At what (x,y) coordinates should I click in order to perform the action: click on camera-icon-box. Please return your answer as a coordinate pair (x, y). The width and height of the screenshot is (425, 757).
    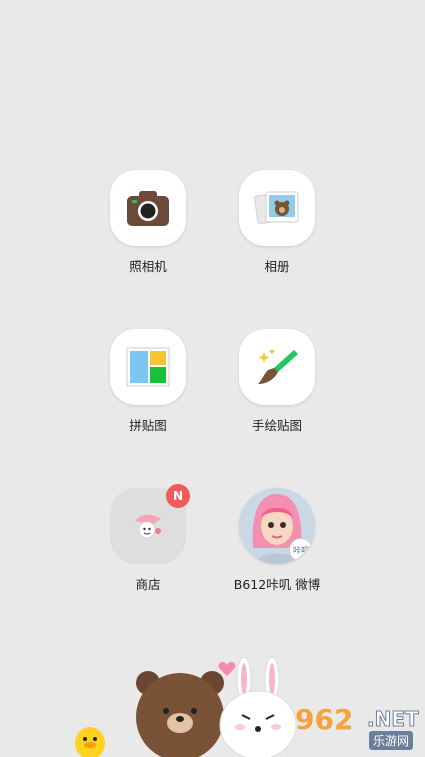
    Looking at the image, I should click on (148, 208).